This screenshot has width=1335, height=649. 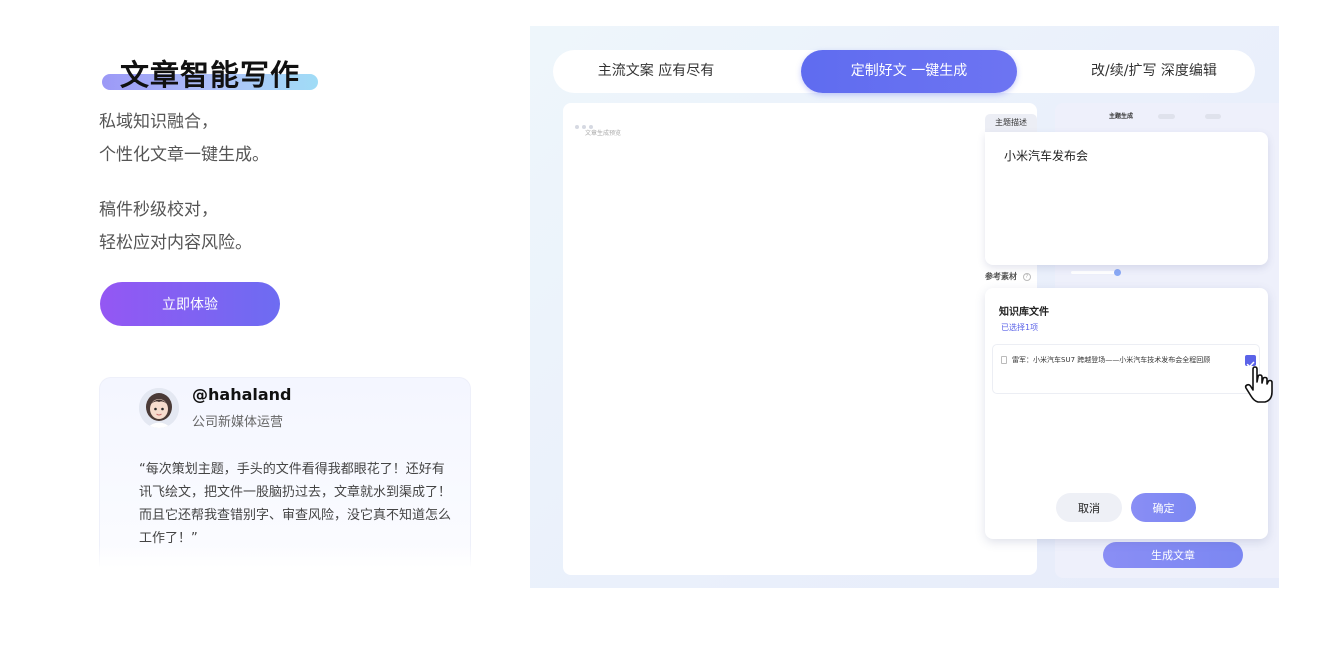 What do you see at coordinates (1011, 123) in the screenshot?
I see `topic-description-tab: 主题描述` at bounding box center [1011, 123].